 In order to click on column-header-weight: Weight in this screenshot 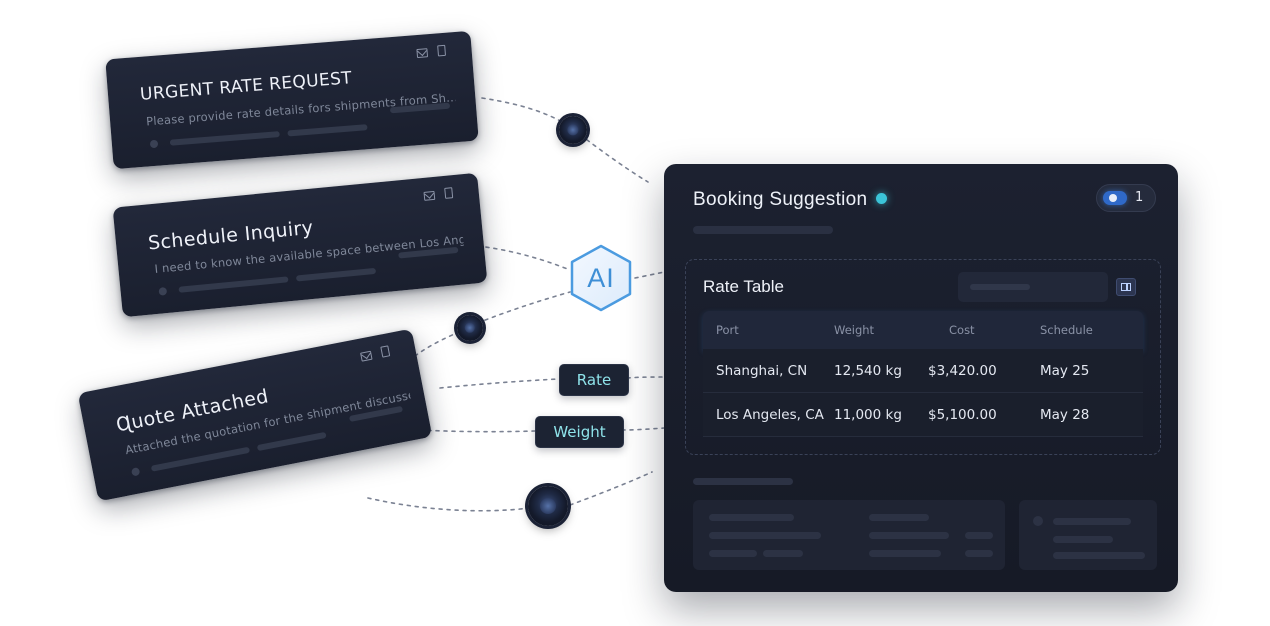, I will do `click(854, 330)`.